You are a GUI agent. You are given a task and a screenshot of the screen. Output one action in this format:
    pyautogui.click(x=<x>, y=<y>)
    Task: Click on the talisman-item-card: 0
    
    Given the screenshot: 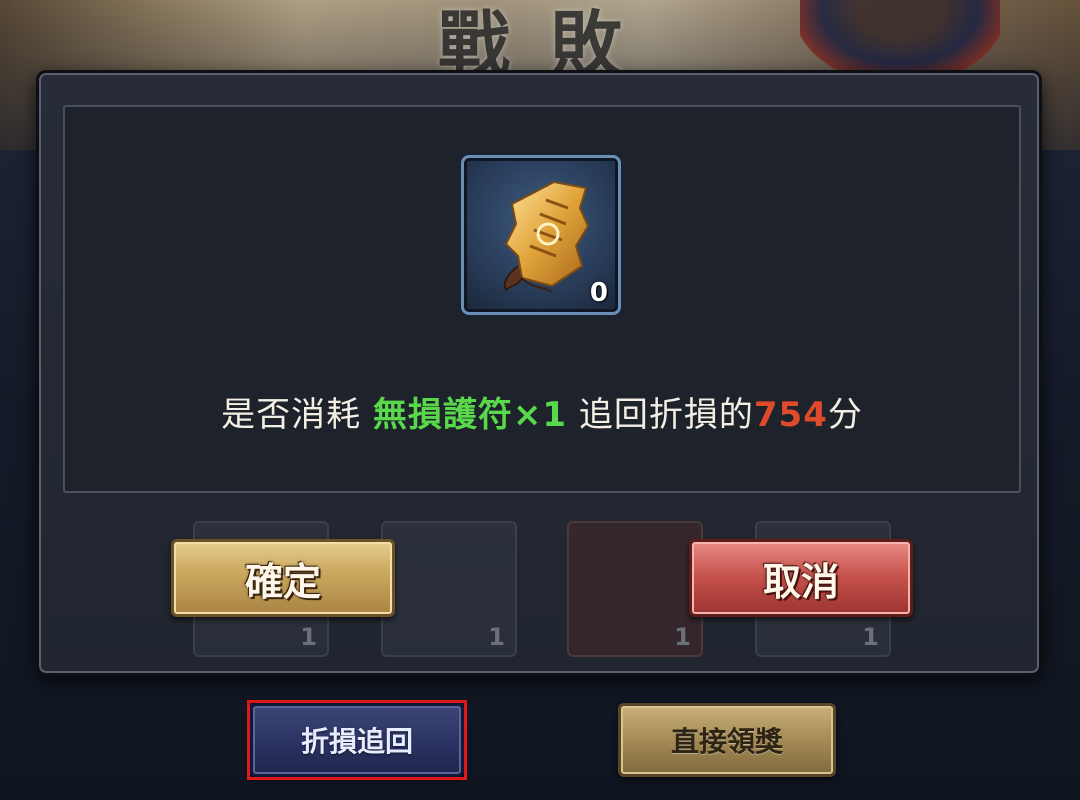 What is the action you would take?
    pyautogui.click(x=541, y=235)
    